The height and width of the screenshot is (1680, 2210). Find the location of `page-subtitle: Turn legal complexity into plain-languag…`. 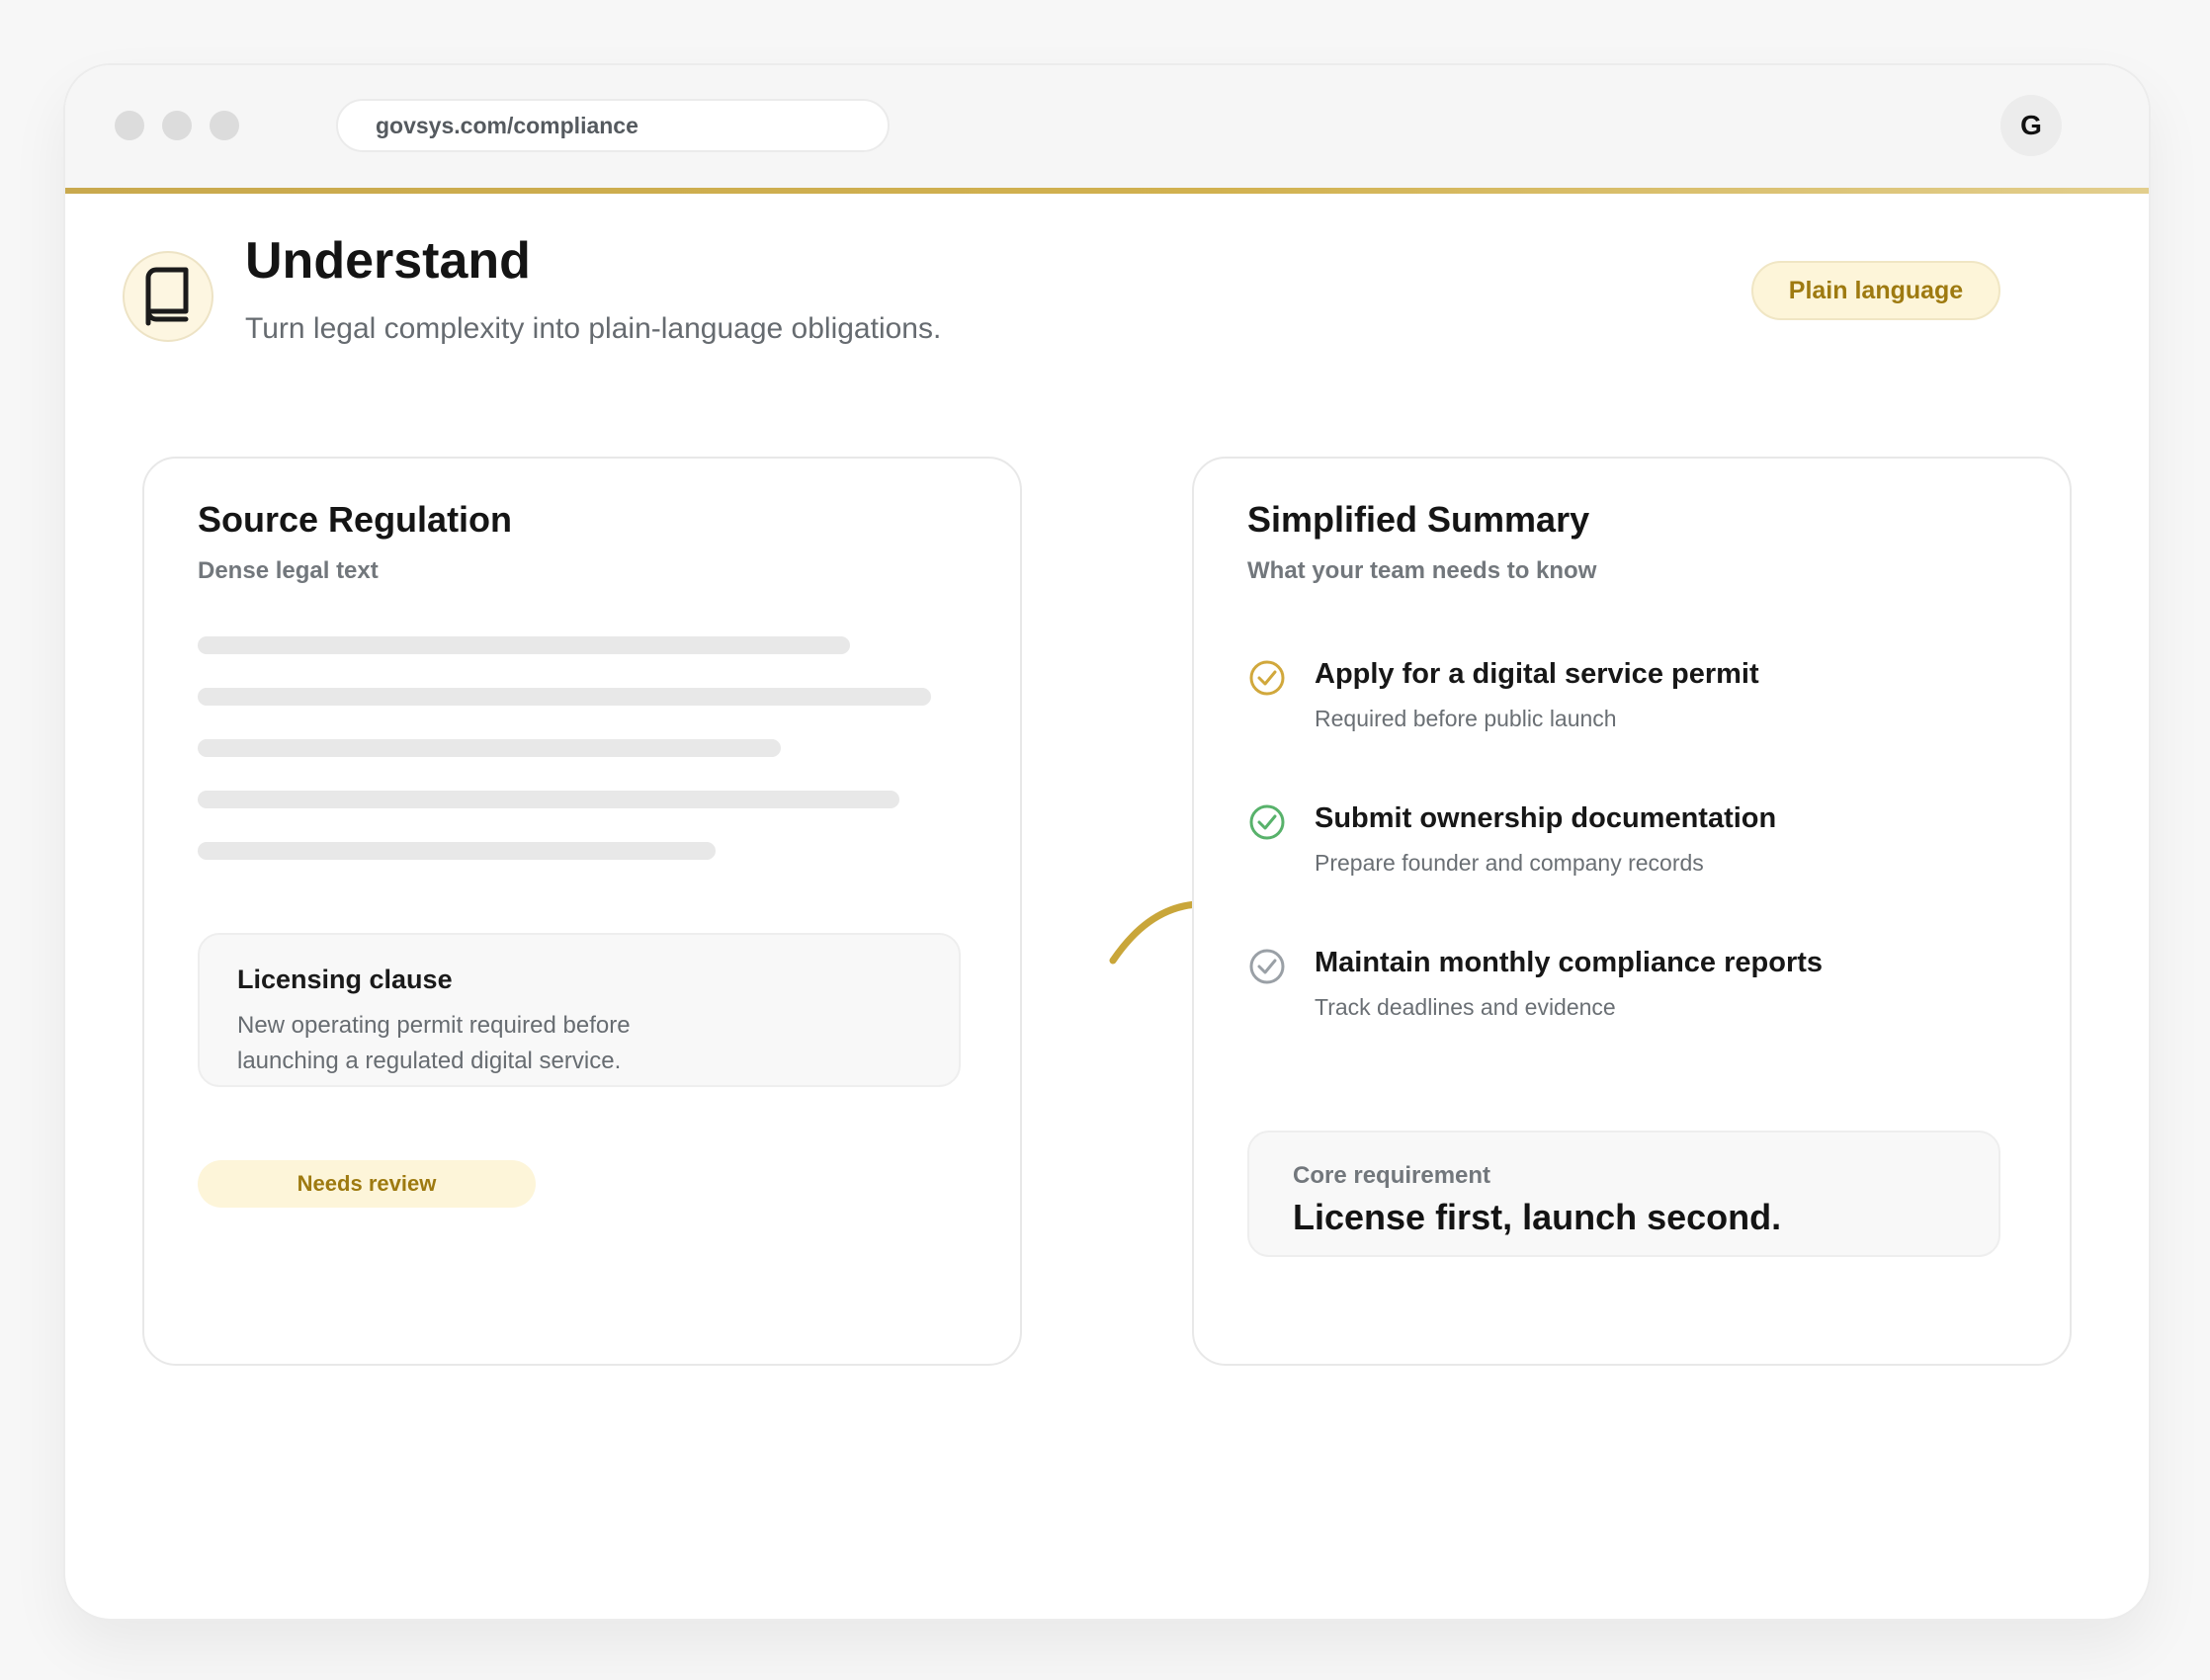

page-subtitle: Turn legal complexity into plain-languag… is located at coordinates (593, 328).